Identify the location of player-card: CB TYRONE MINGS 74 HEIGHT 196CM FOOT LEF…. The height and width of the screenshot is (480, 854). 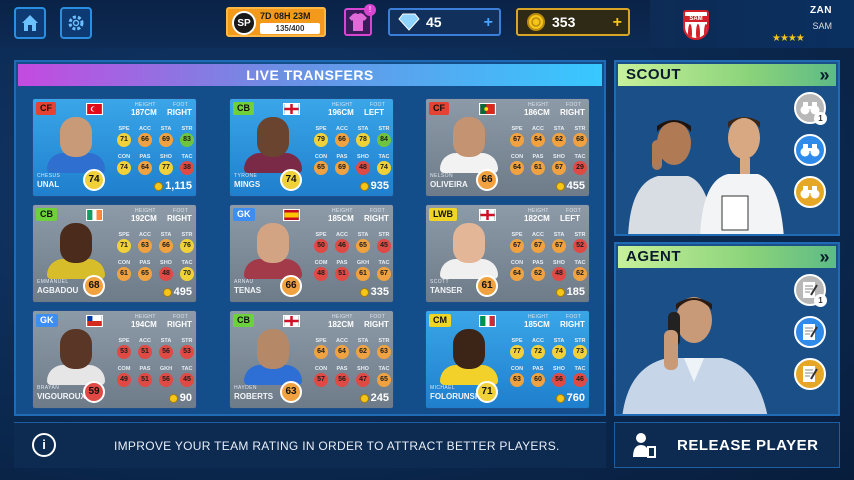
(311, 147).